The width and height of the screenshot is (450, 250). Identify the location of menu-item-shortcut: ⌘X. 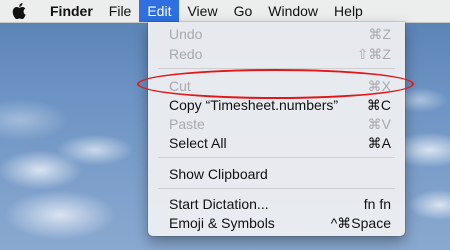
(379, 85).